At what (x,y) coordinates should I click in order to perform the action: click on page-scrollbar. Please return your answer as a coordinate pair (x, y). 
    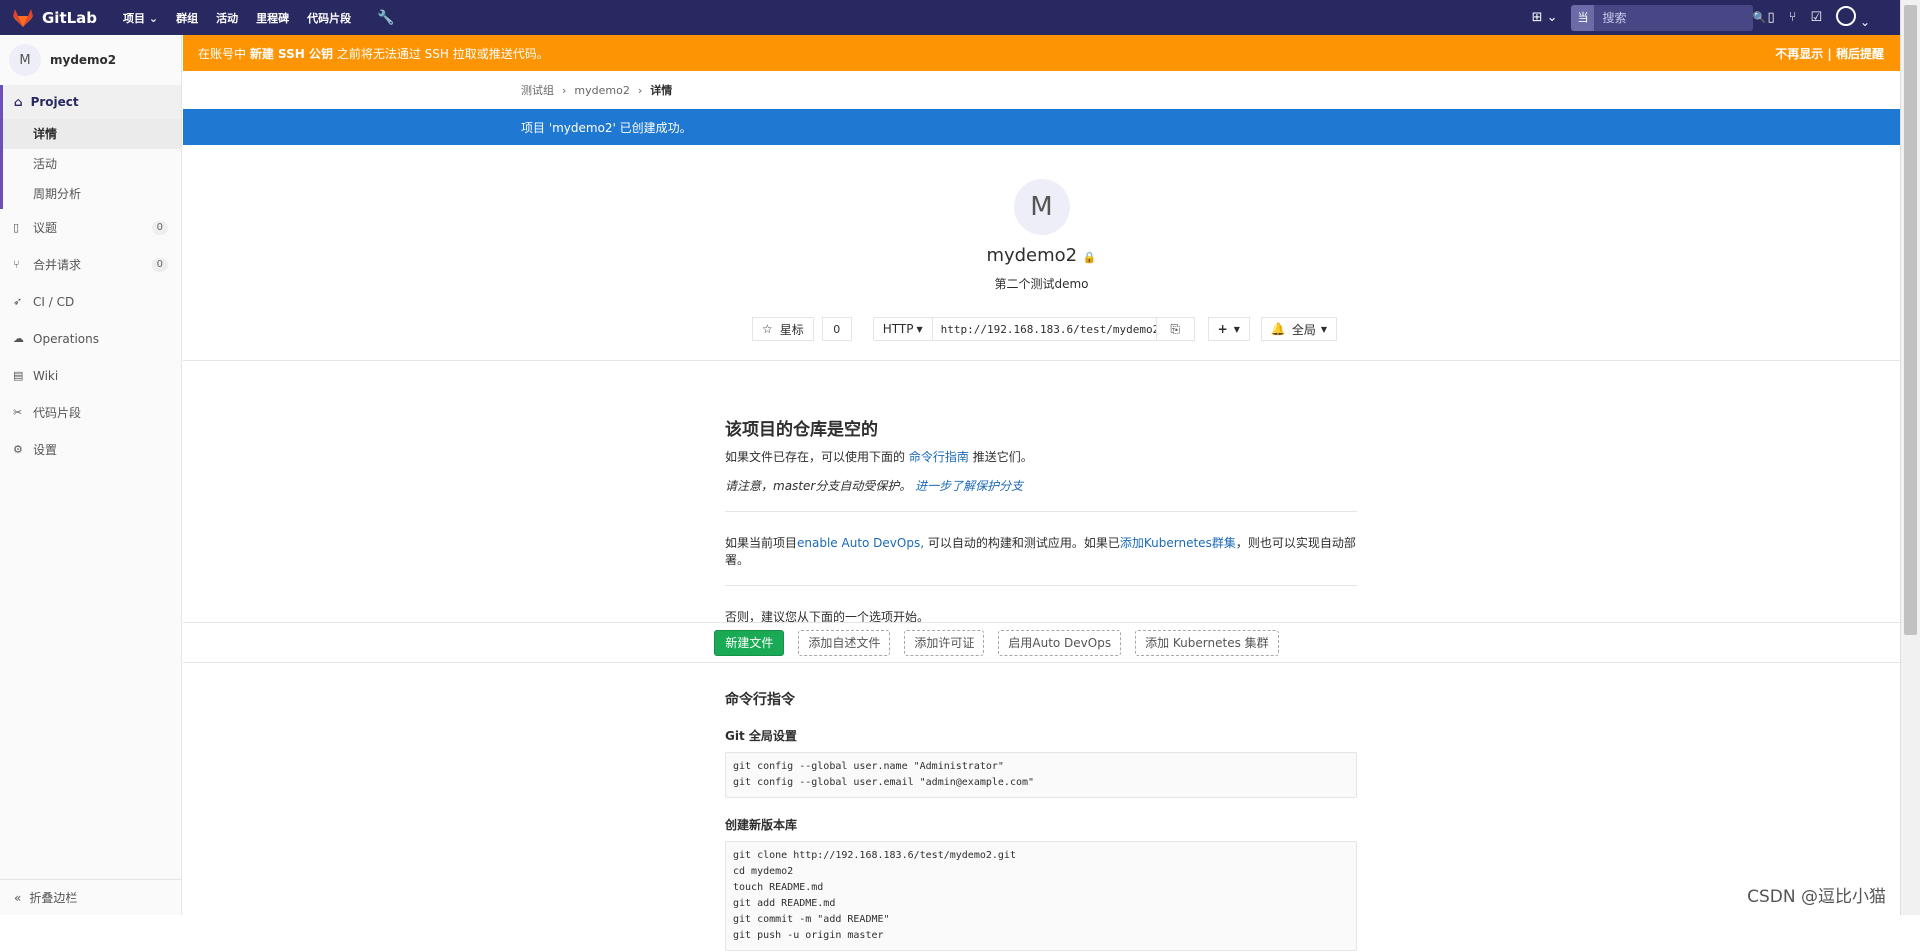
    Looking at the image, I should click on (1910, 457).